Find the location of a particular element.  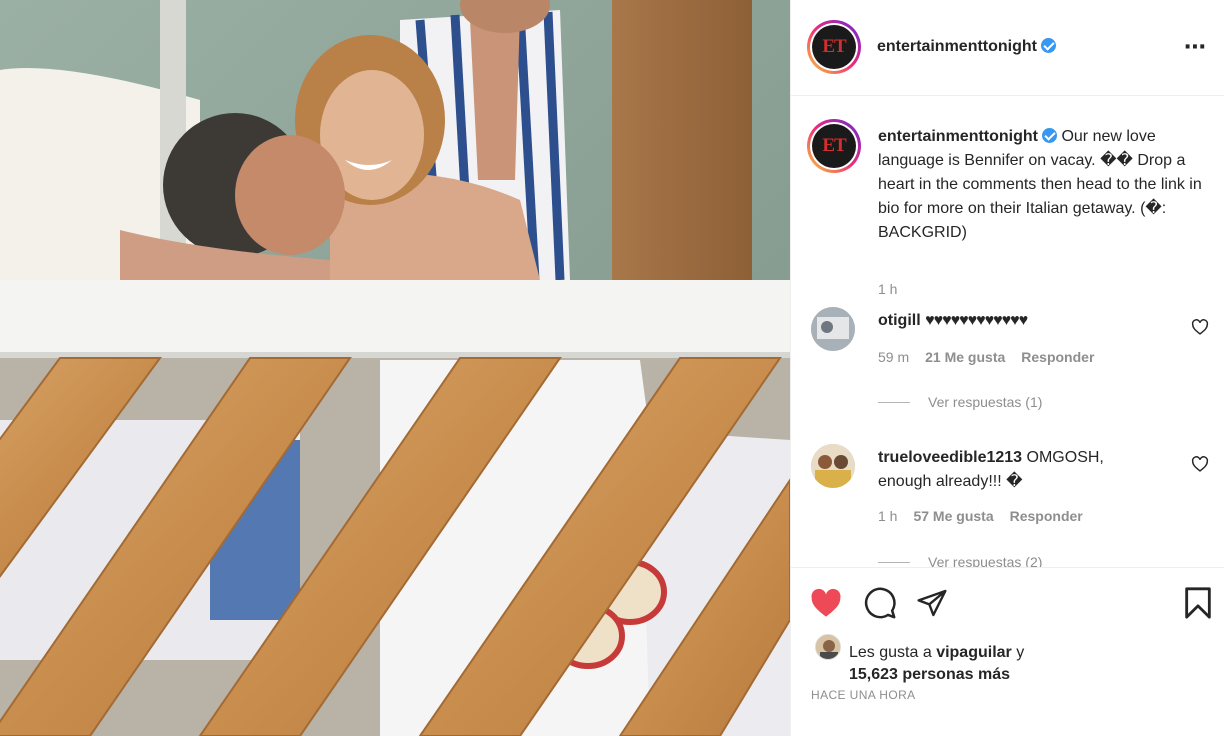

view-replies-label: Ver respuestas (1) is located at coordinates (985, 402).